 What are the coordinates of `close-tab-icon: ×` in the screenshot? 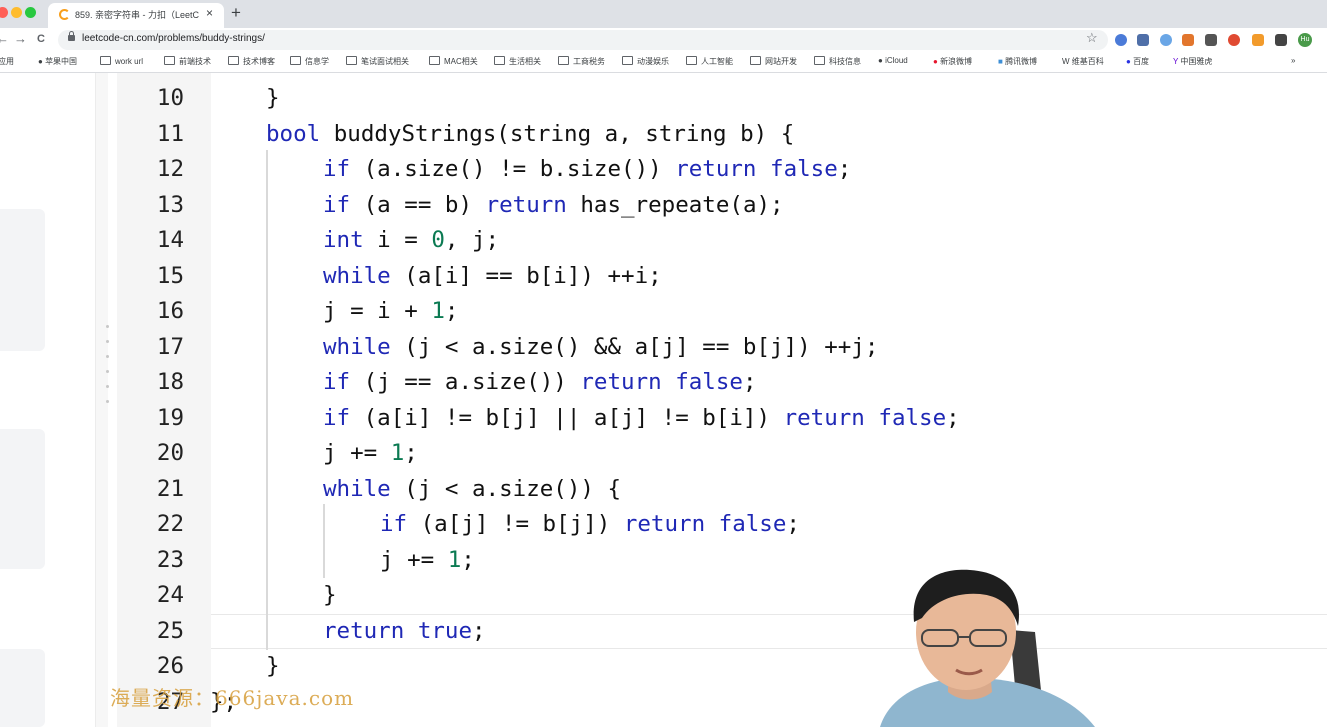 It's located at (209, 13).